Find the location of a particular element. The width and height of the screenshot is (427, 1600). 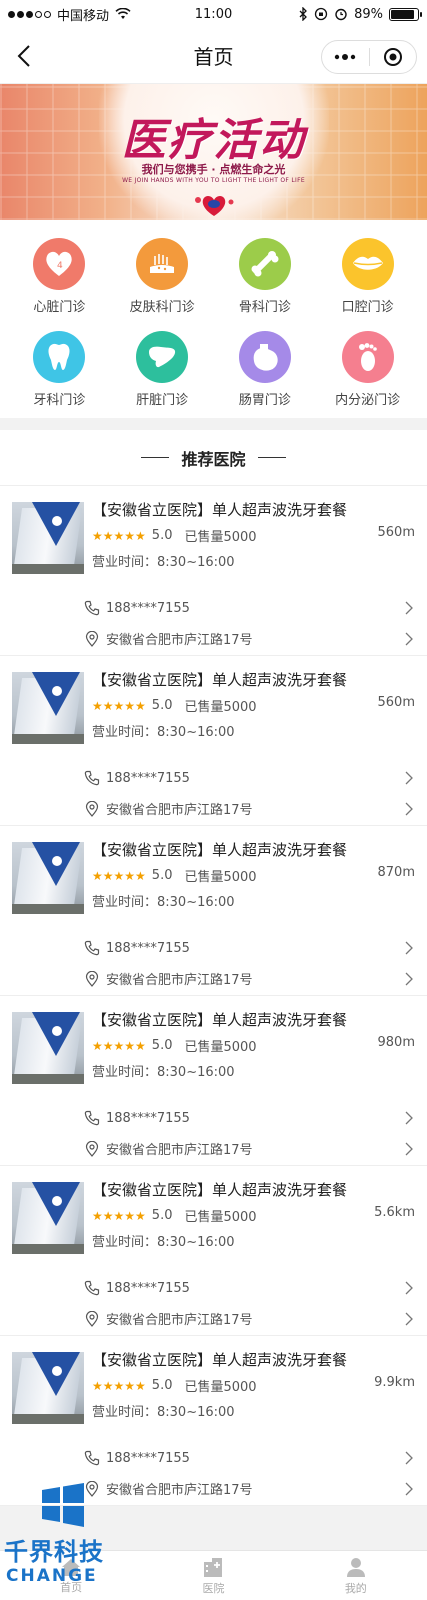

distance-label: 9.9km is located at coordinates (394, 1382).